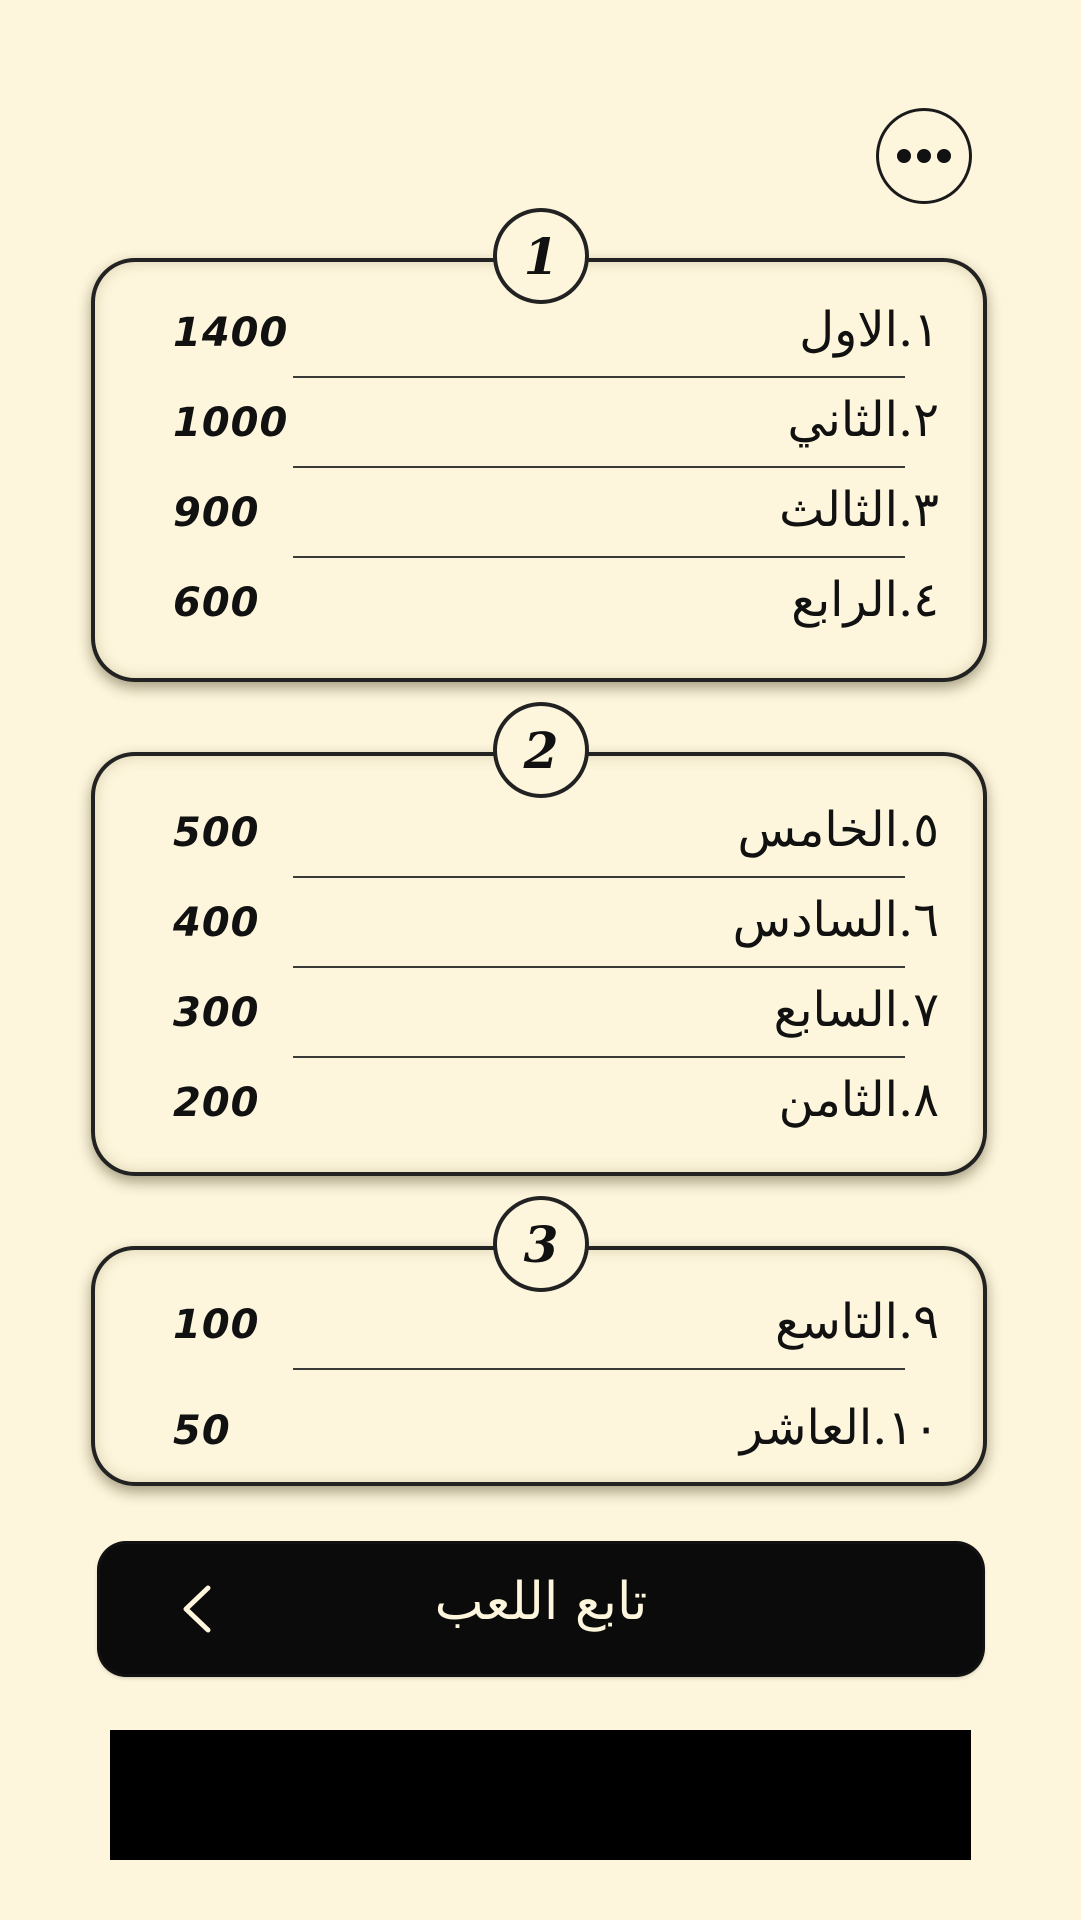 This screenshot has width=1081, height=1920. What do you see at coordinates (539, 423) in the screenshot?
I see `prize-row: 1000 ٢.الثاني` at bounding box center [539, 423].